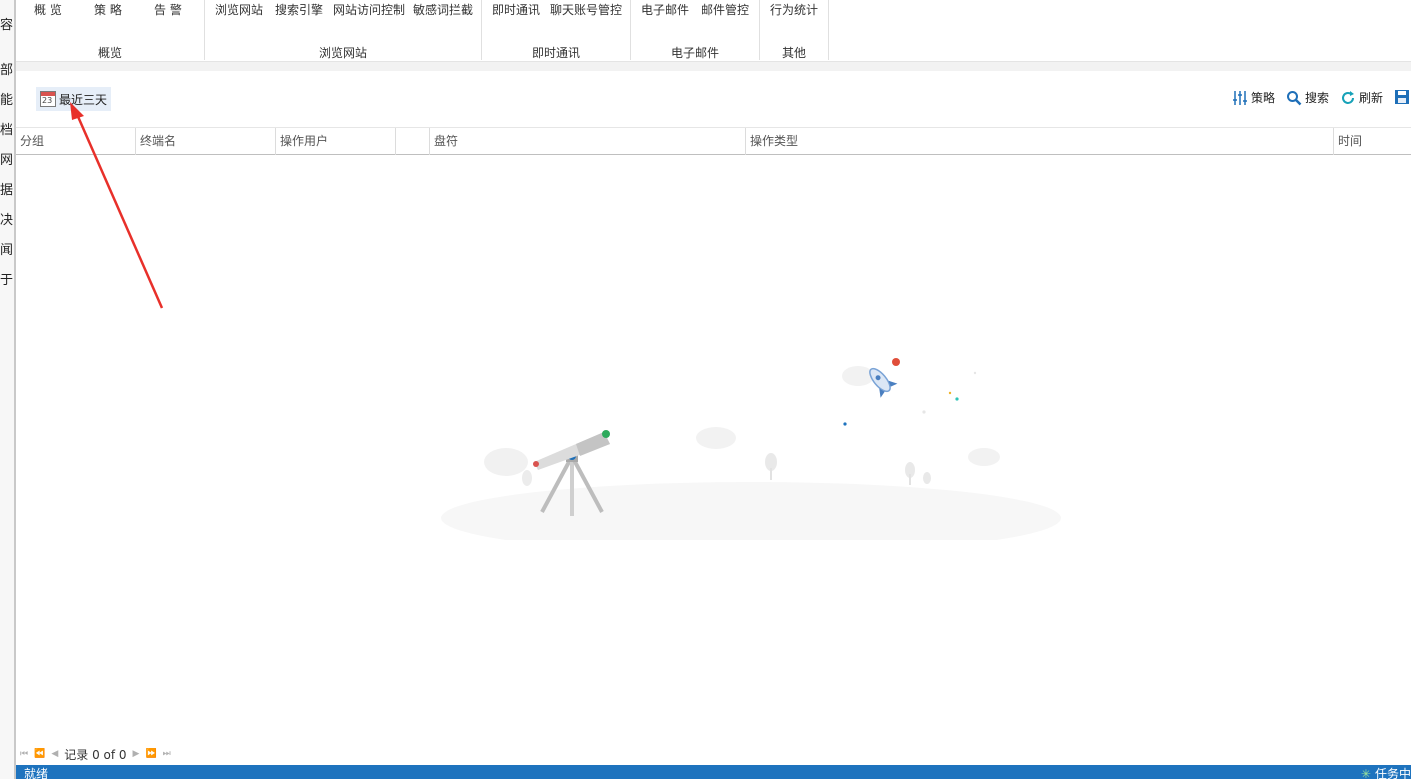 The height and width of the screenshot is (781, 1411). What do you see at coordinates (556, 30) in the screenshot?
I see `ribbon-group-im: 即时通讯 聊天账号管控 即时通讯` at bounding box center [556, 30].